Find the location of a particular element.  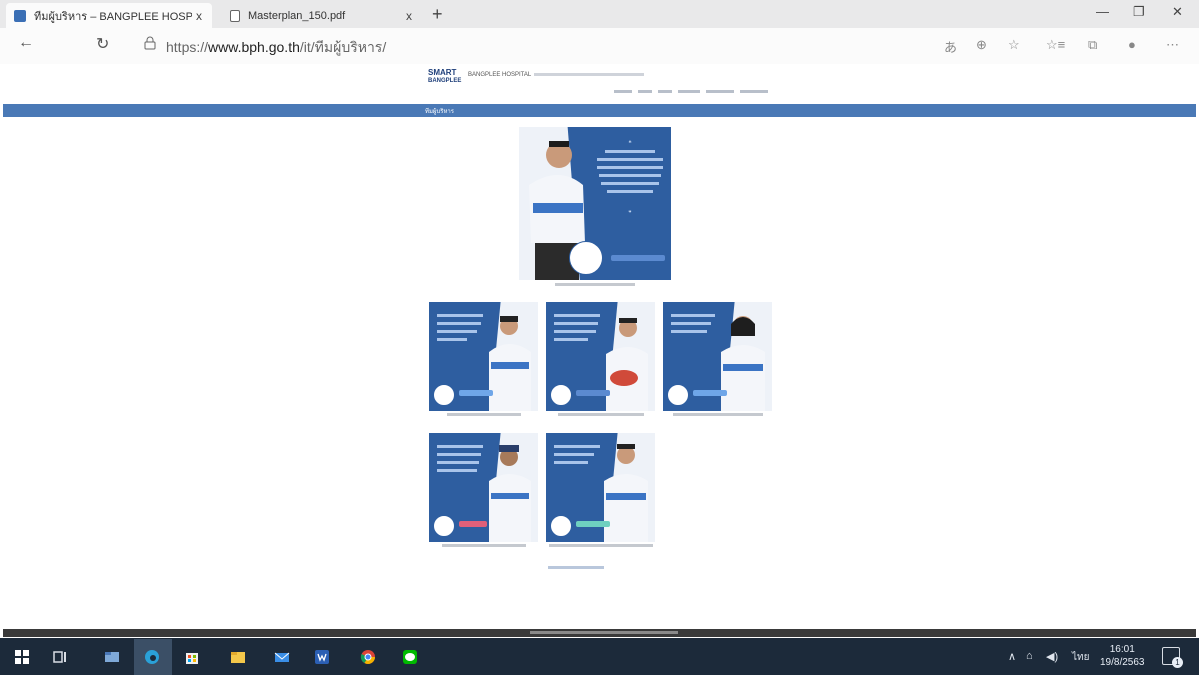

new-tab-button: + is located at coordinates (437, 14).